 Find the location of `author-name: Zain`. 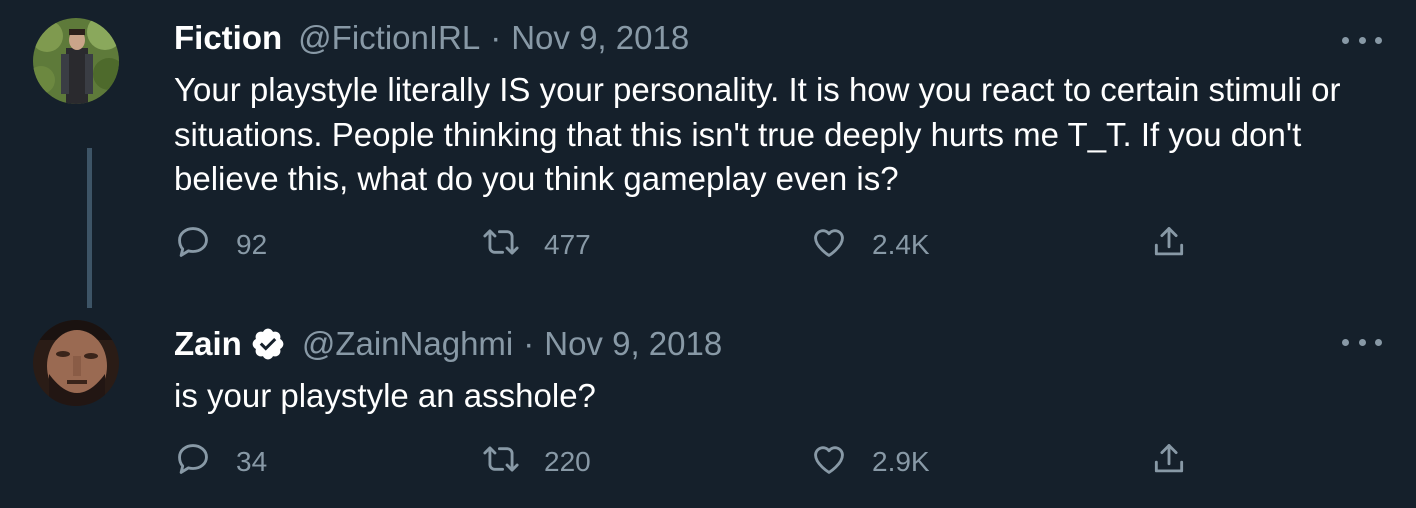

author-name: Zain is located at coordinates (208, 344).